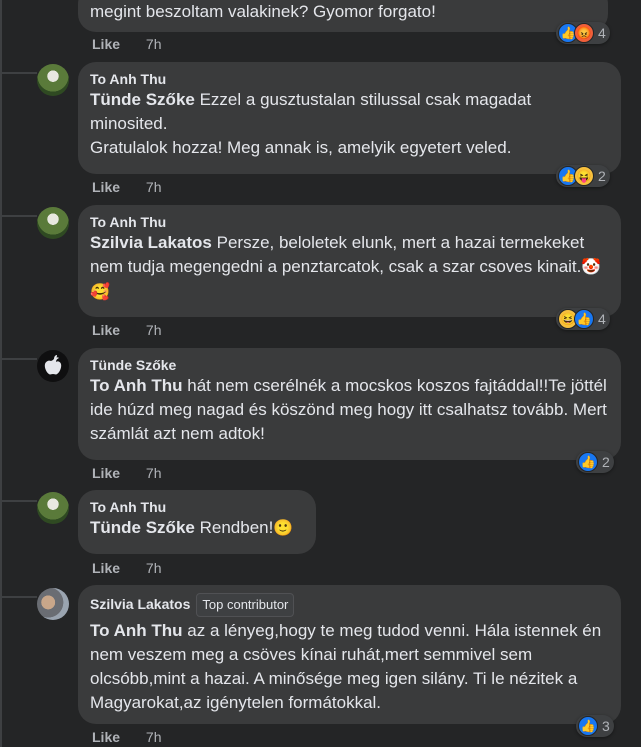 The width and height of the screenshot is (641, 747). Describe the element at coordinates (349, 605) in the screenshot. I see `comment-author: Szilvia Lakatos Top contributor` at that location.